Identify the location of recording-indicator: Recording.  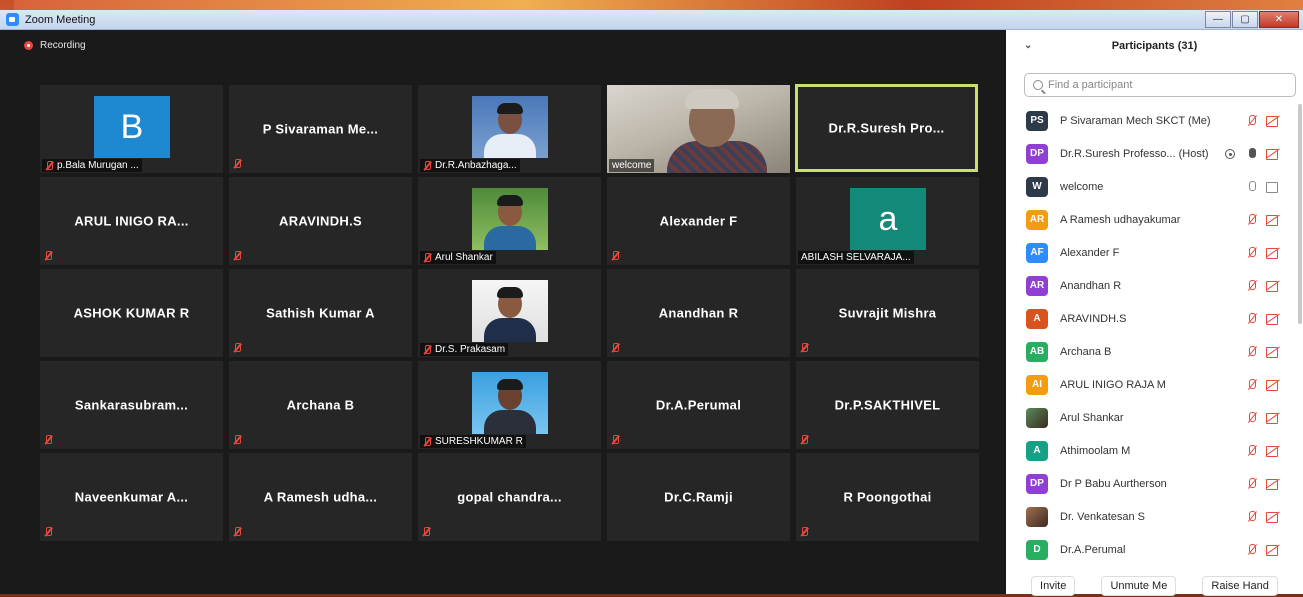
(55, 45).